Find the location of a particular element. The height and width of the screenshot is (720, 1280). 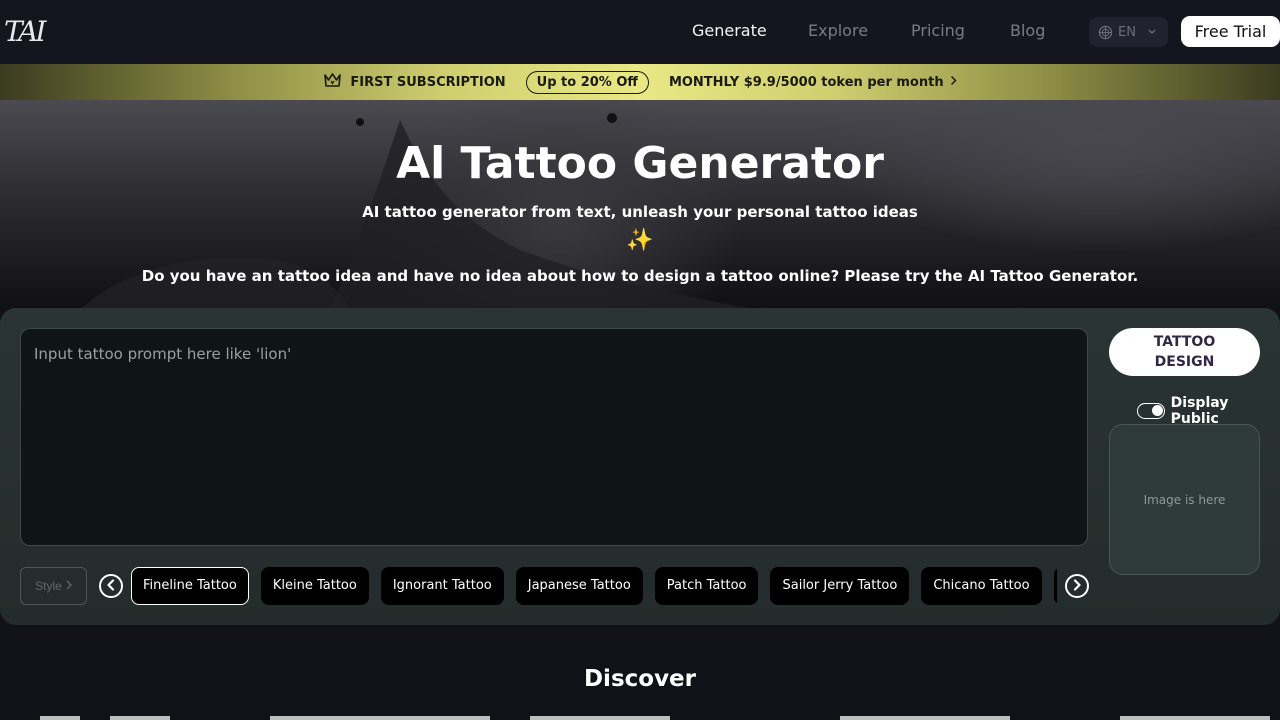

language-label: EN is located at coordinates (1127, 32).